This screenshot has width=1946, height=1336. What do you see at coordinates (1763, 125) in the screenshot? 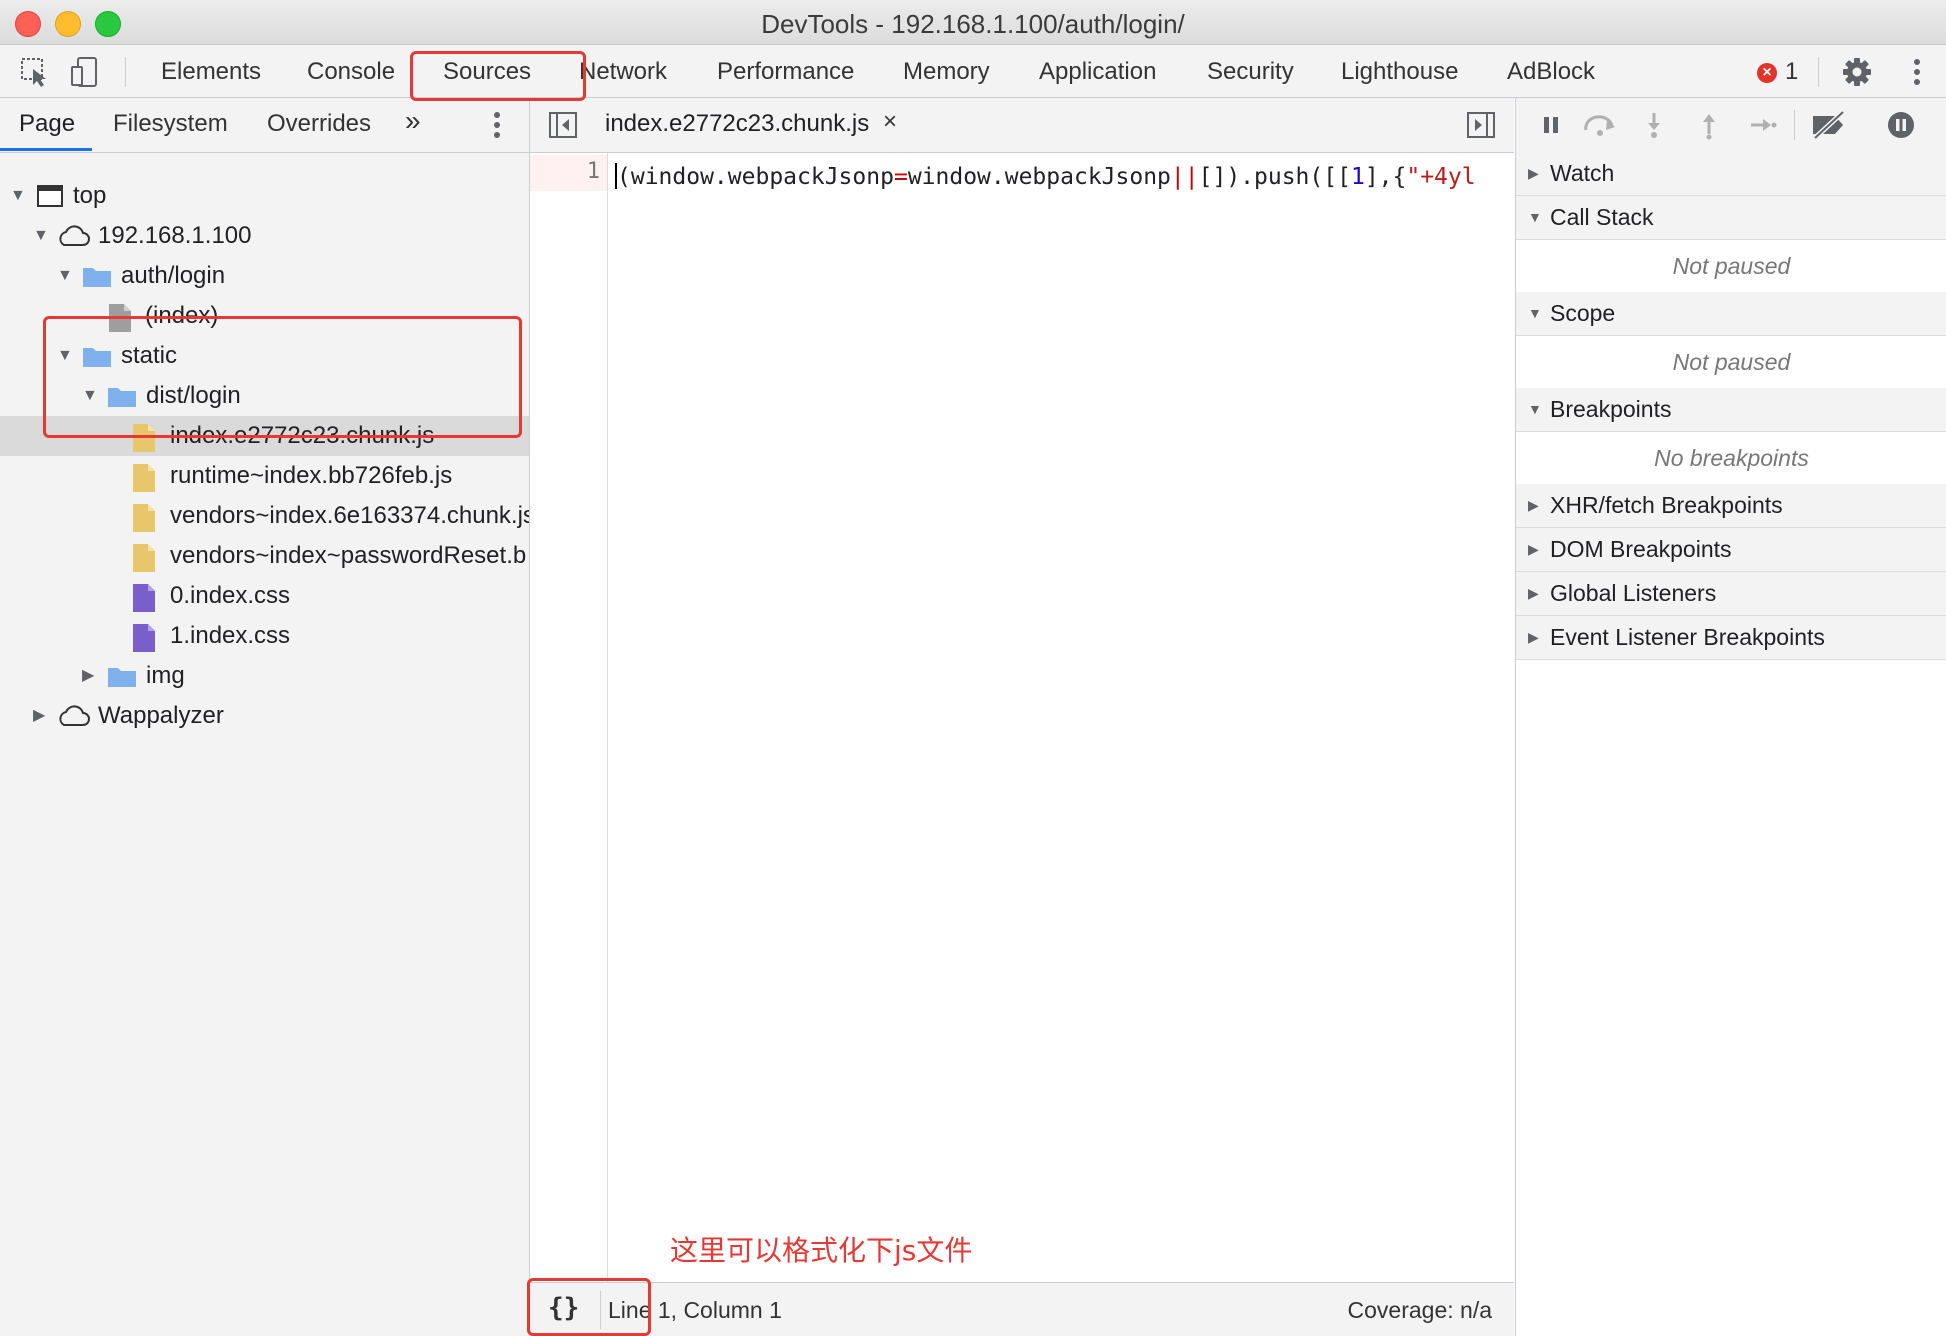
I see `step-icon` at bounding box center [1763, 125].